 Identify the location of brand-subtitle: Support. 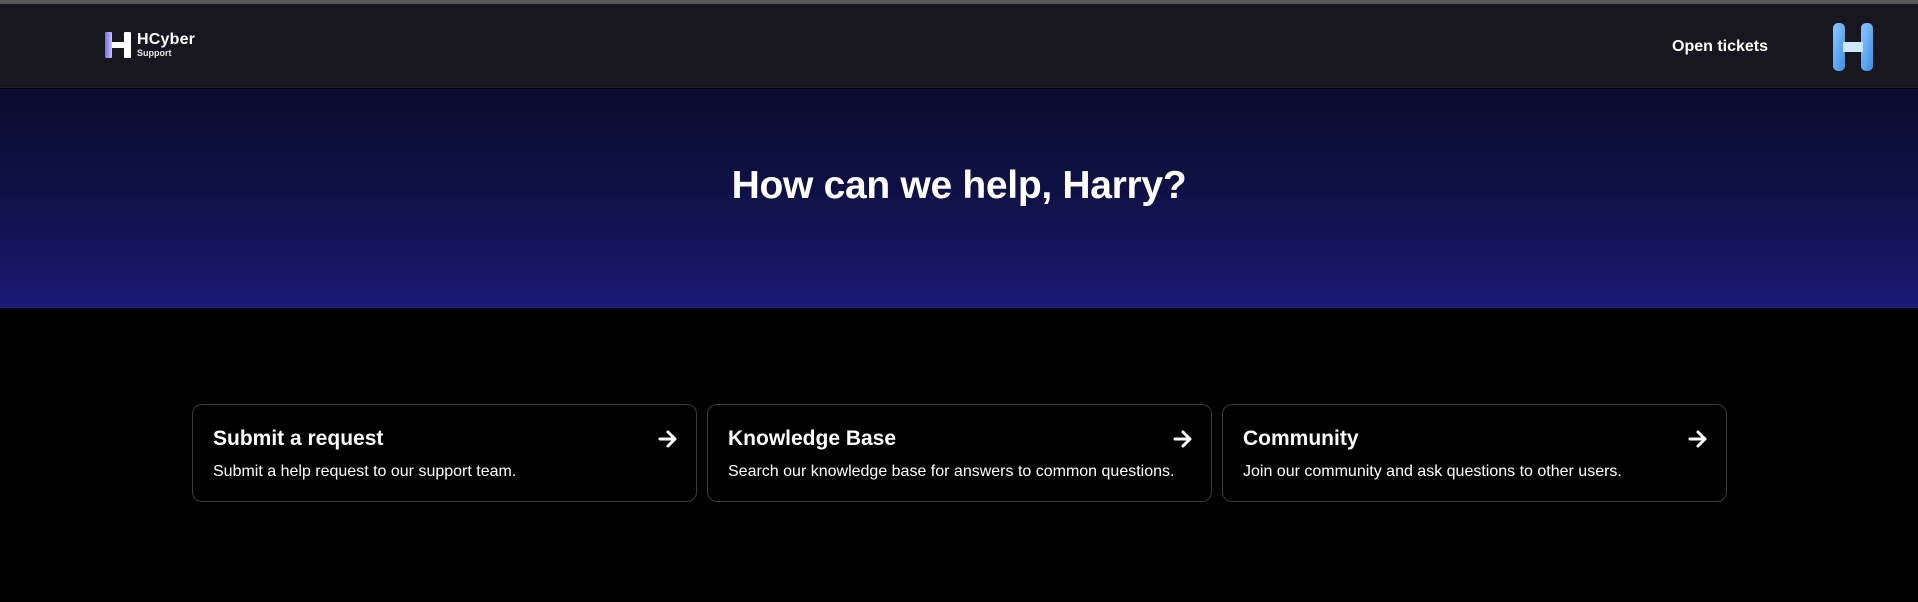
(154, 53).